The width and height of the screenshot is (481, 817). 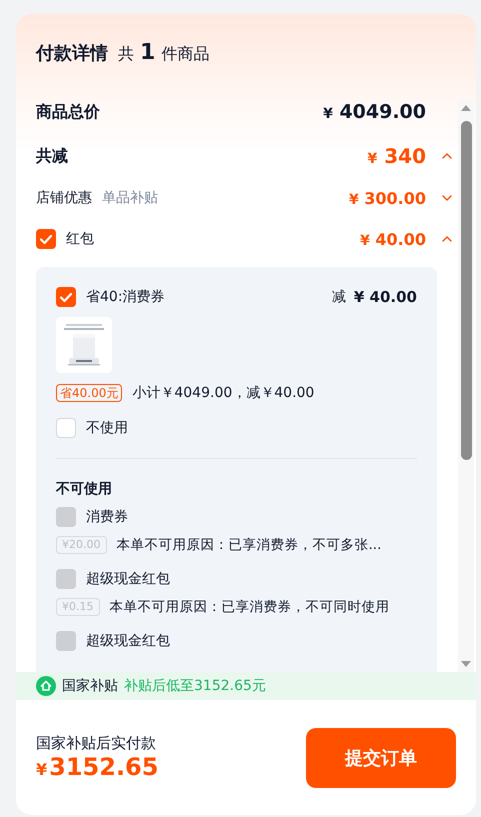 What do you see at coordinates (84, 489) in the screenshot?
I see `section-title: 不可使用` at bounding box center [84, 489].